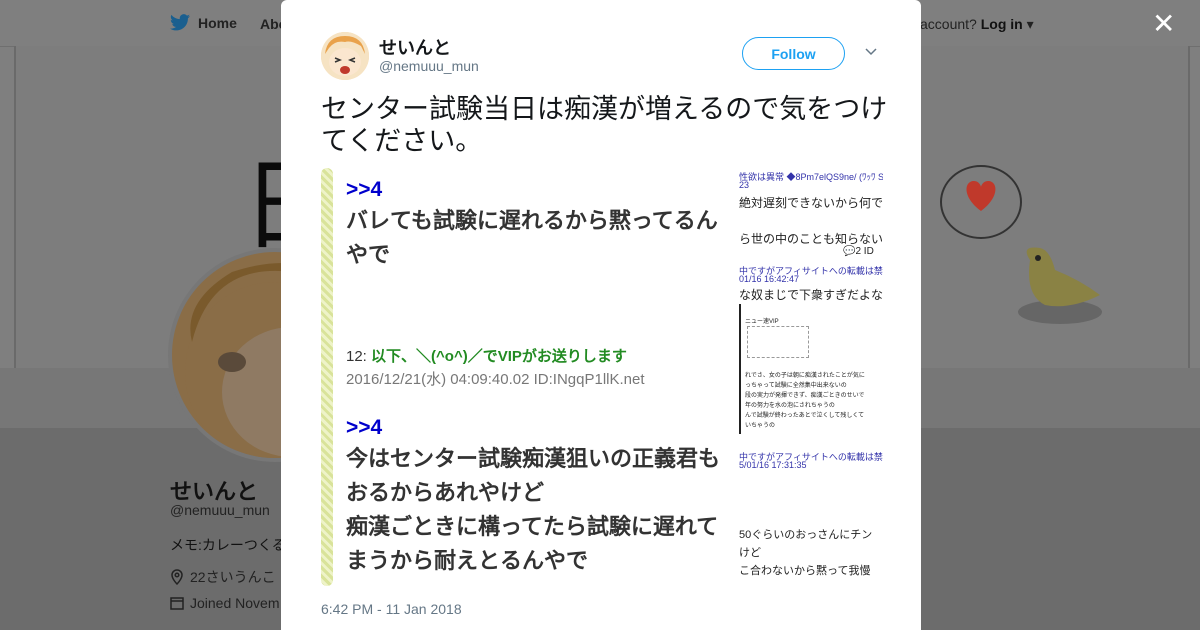 The image size is (1200, 630). I want to click on thumb-line-18: 50ぐらいのおっさんにチン, so click(806, 535).